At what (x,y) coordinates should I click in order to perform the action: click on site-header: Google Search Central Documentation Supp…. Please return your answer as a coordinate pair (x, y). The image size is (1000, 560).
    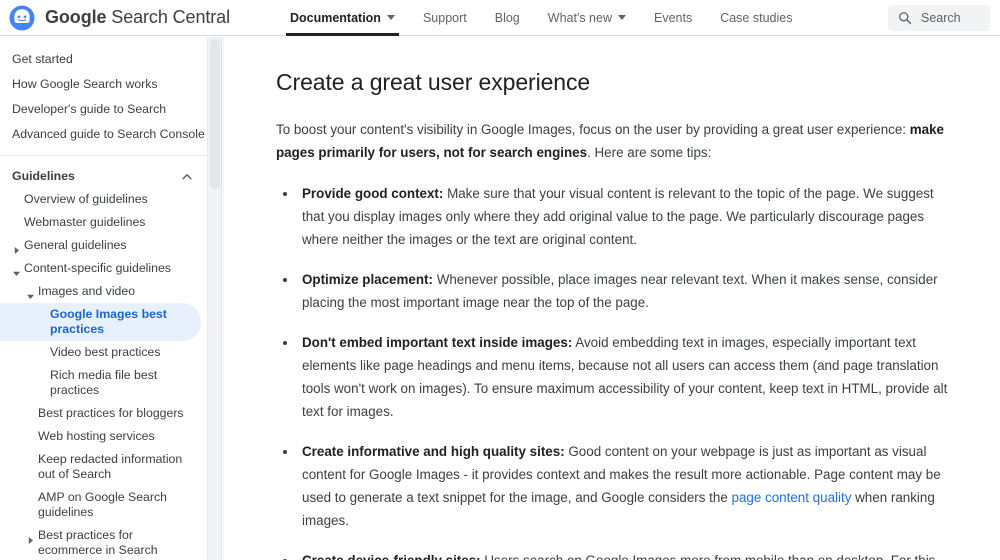
    Looking at the image, I should click on (500, 18).